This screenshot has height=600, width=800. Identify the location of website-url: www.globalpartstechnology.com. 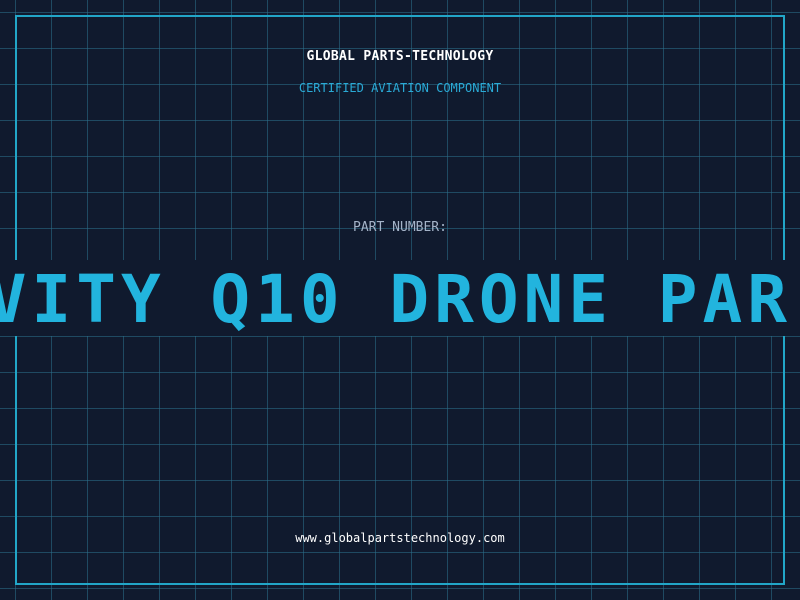
(400, 538).